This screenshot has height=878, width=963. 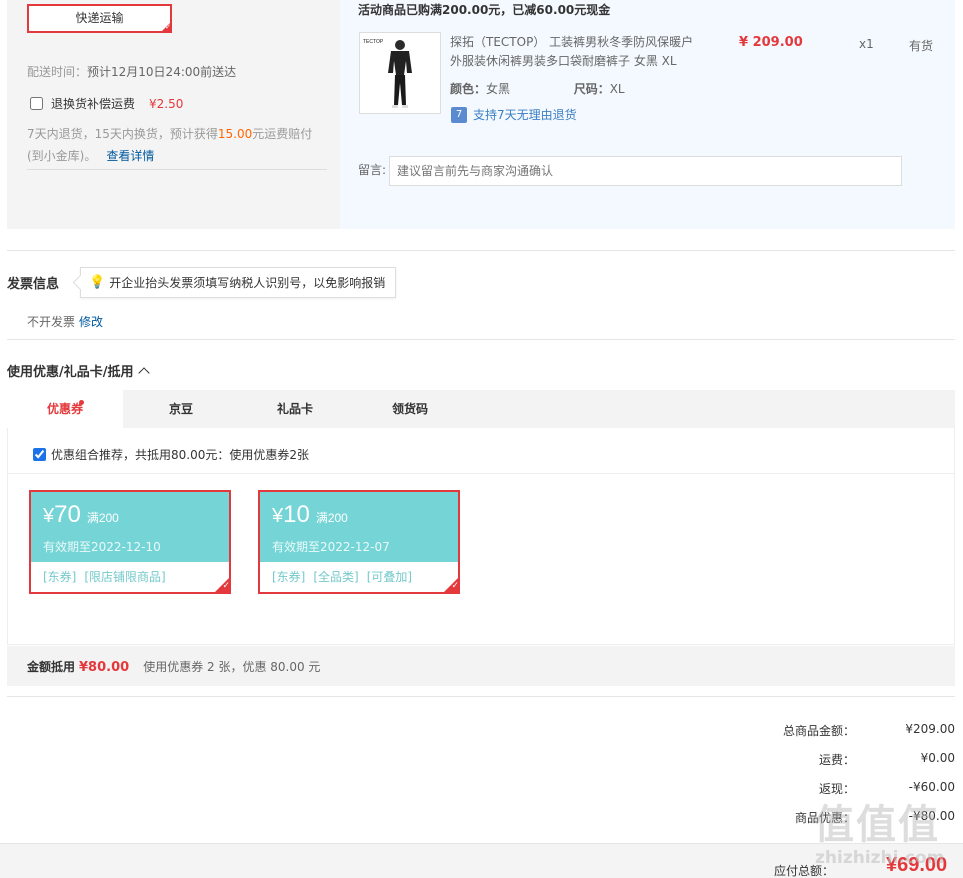 What do you see at coordinates (484, 10) in the screenshot?
I see `promo-text: 活动商品已购满200.00元，已减60.00元现金` at bounding box center [484, 10].